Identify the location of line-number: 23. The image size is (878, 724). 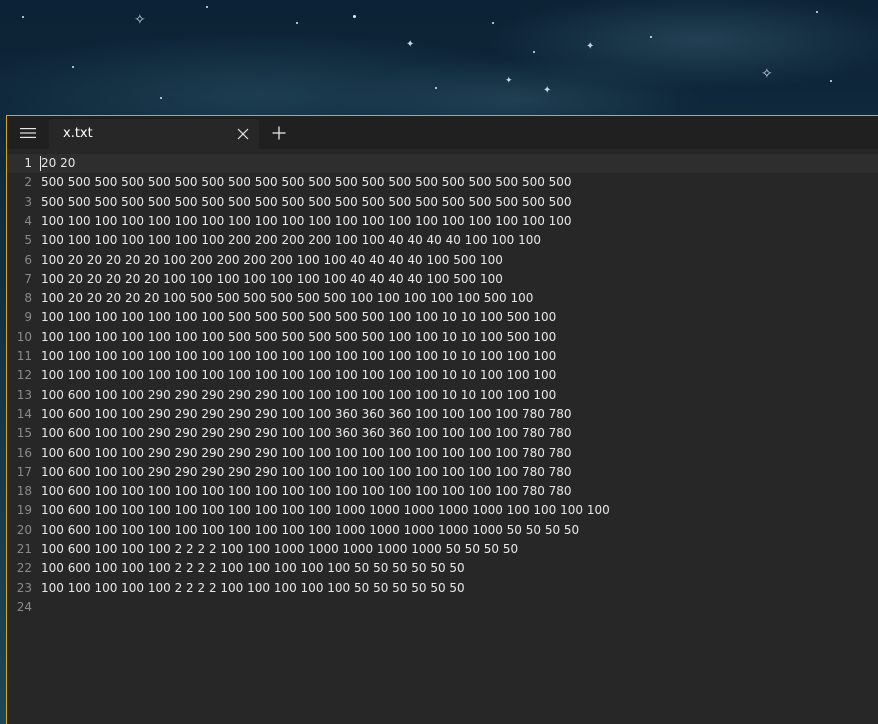
(24, 588).